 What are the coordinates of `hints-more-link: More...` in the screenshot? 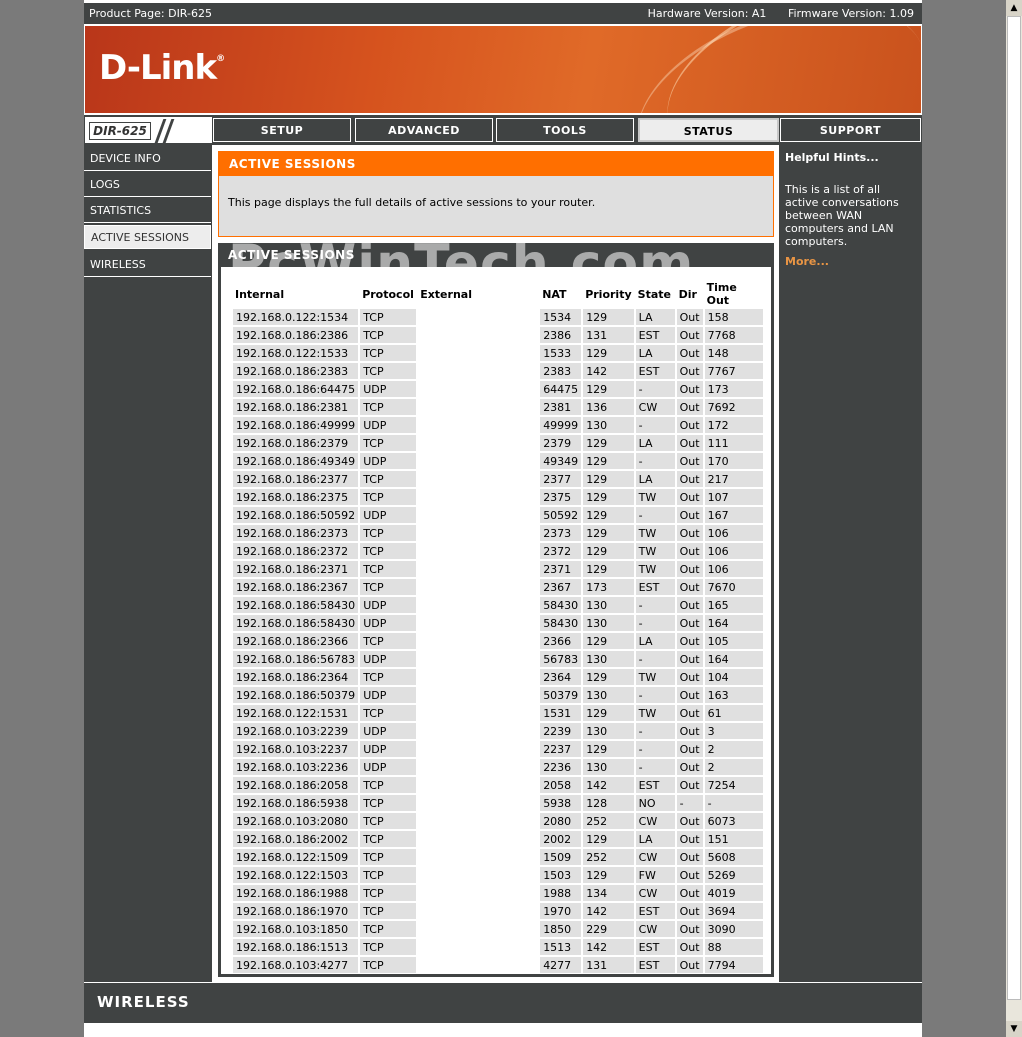 It's located at (807, 261).